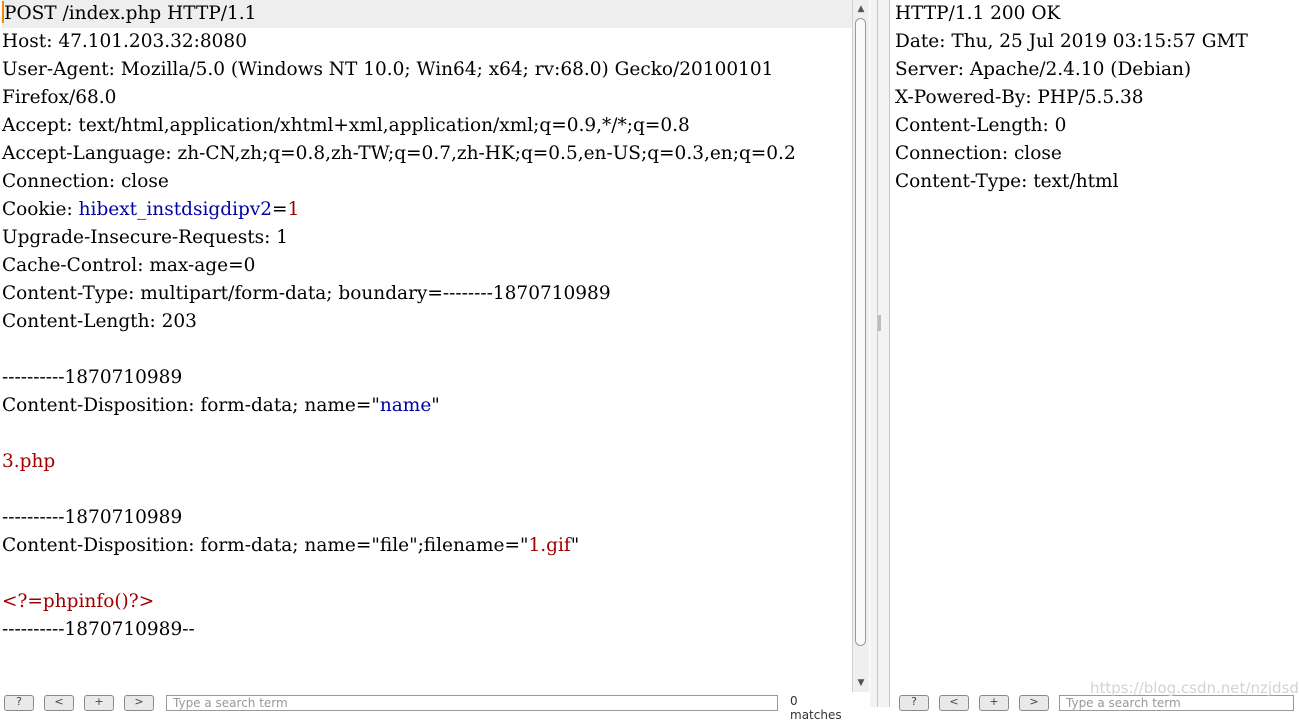 Image resolution: width=1299 pixels, height=722 pixels. I want to click on splitter-edge-left, so click(877, 353).